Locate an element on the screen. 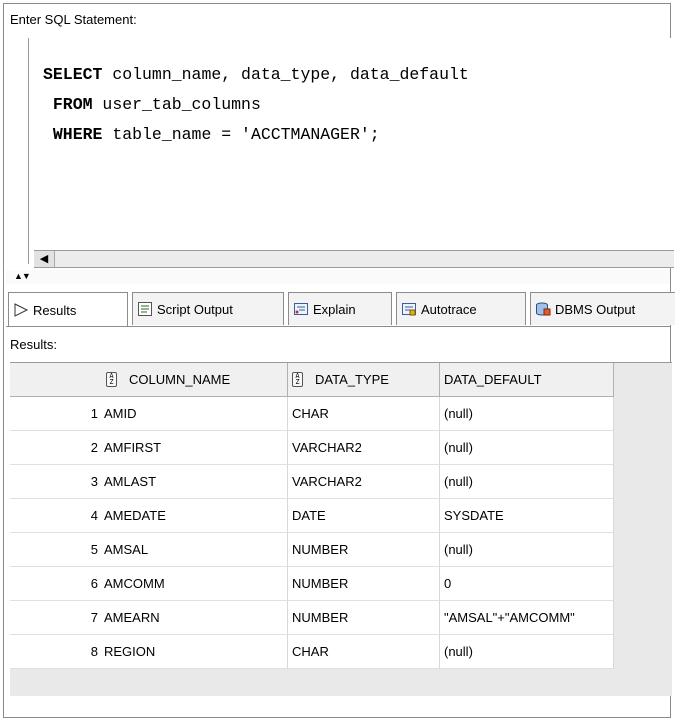 Image resolution: width=675 pixels, height=721 pixels. row-number: 1 is located at coordinates (55, 414).